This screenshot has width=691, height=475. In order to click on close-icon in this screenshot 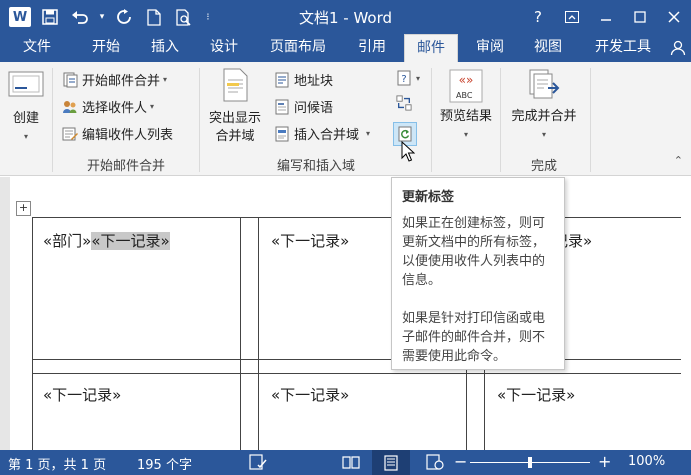, I will do `click(674, 17)`.